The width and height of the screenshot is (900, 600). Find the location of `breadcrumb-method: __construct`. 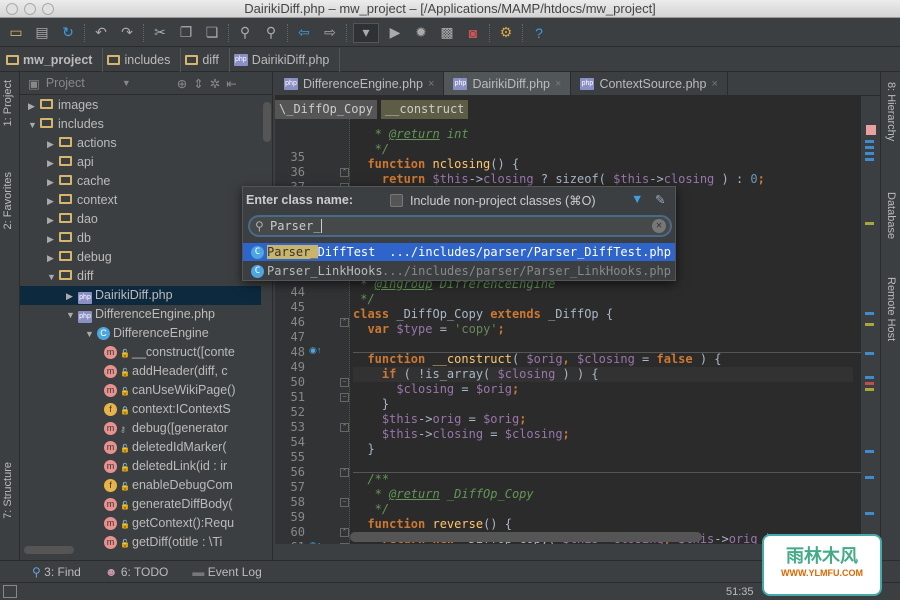

breadcrumb-method: __construct is located at coordinates (424, 109).